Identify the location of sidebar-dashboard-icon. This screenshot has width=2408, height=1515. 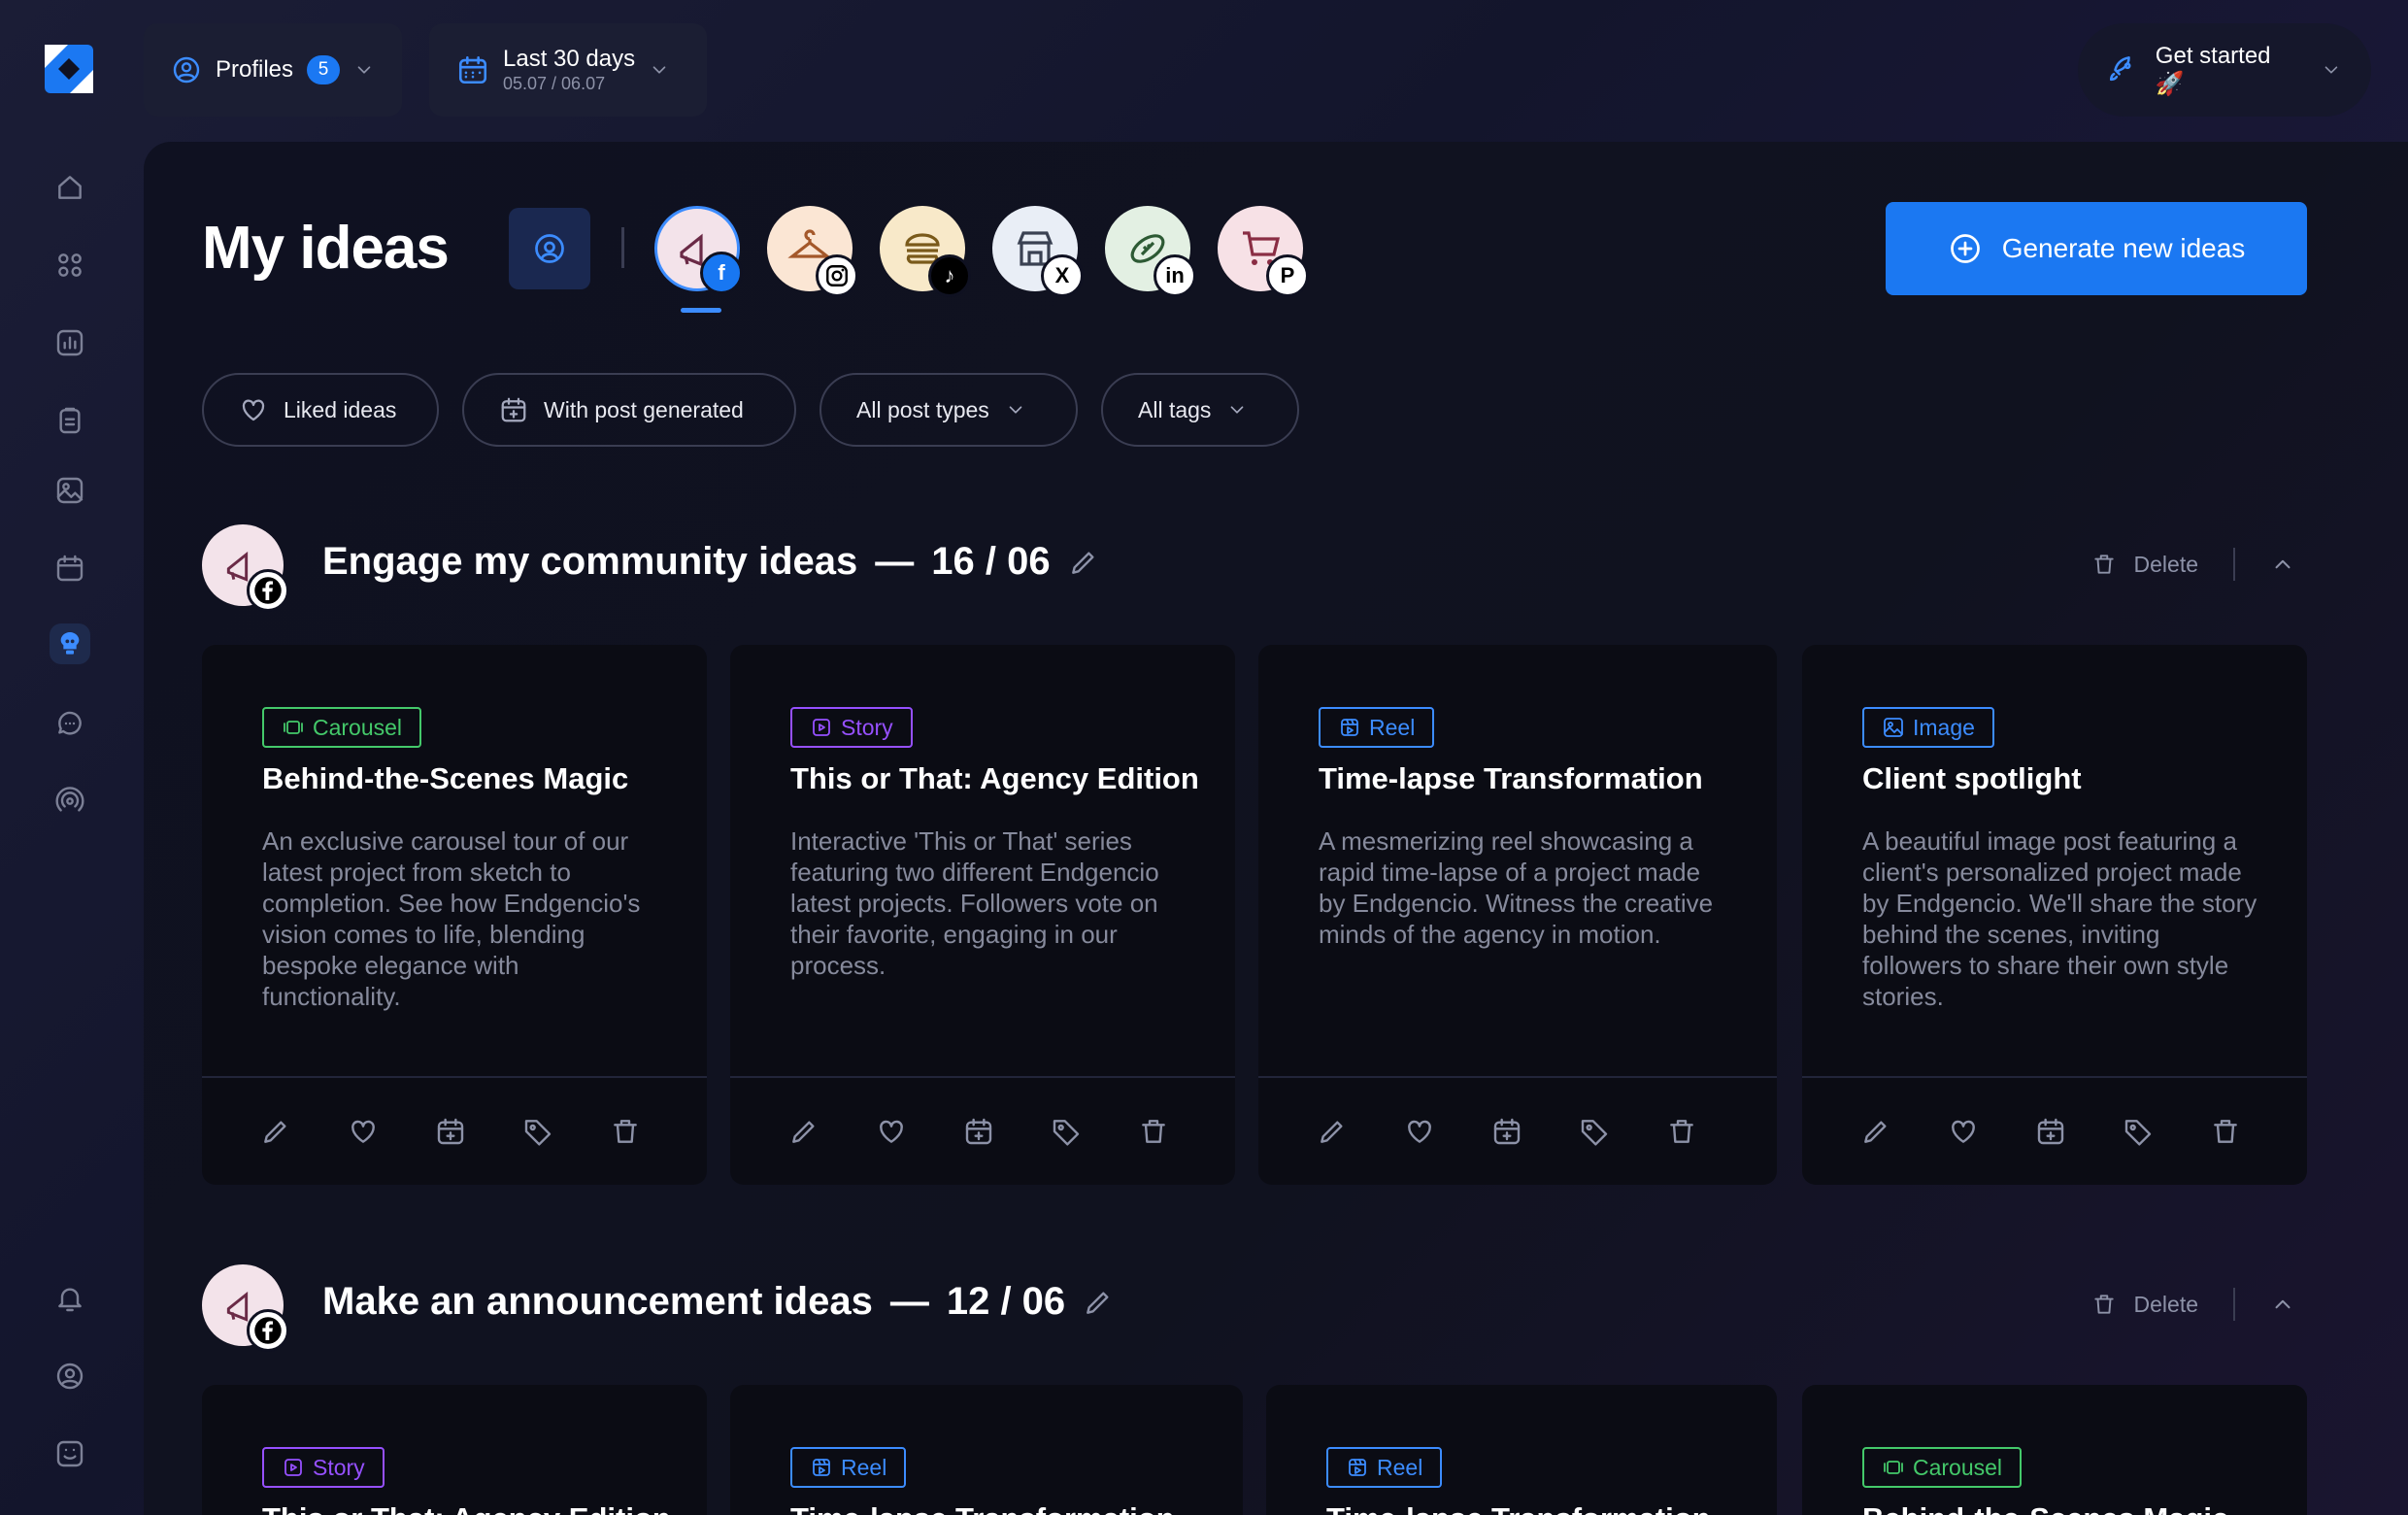
(70, 266).